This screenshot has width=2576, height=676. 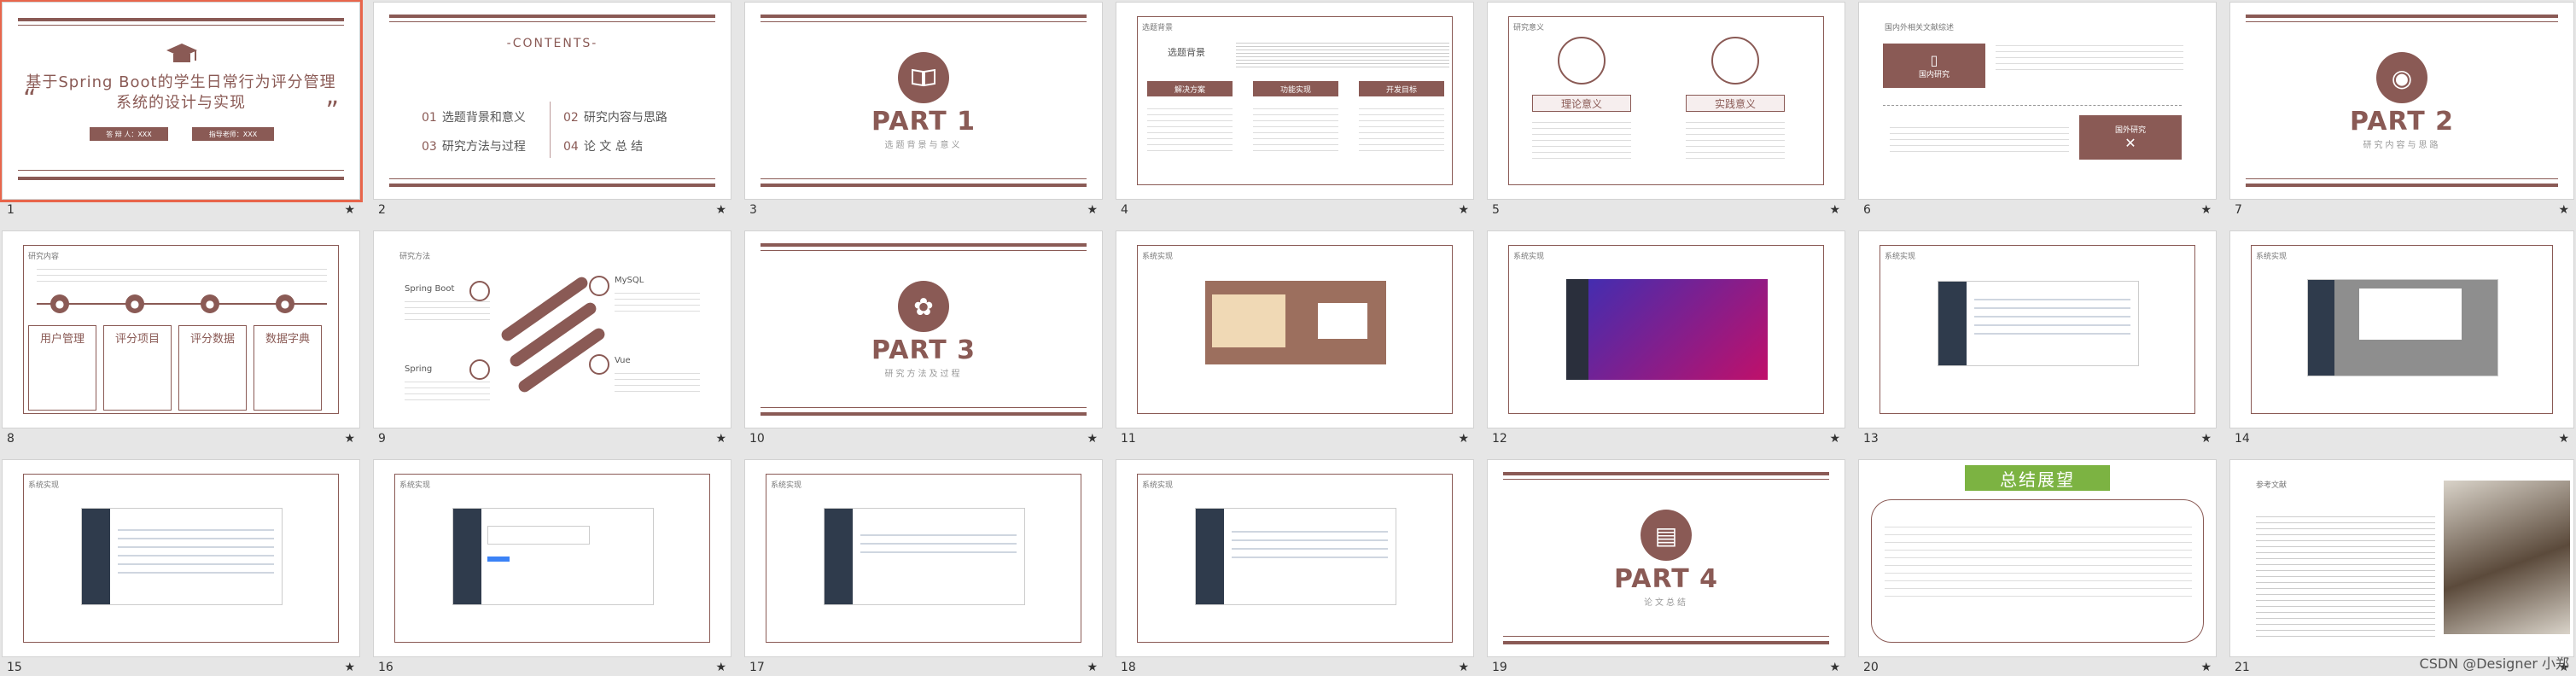 I want to click on slide-number: 3, so click(x=753, y=210).